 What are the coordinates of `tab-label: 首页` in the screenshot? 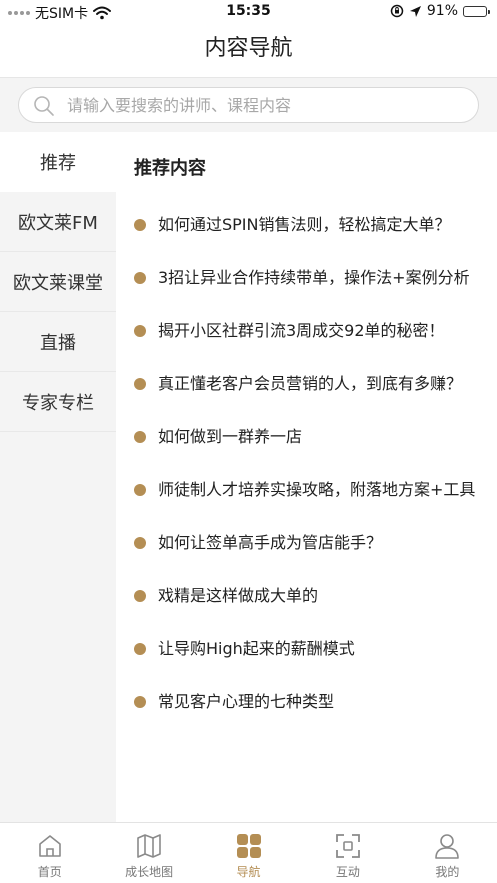 It's located at (49, 872).